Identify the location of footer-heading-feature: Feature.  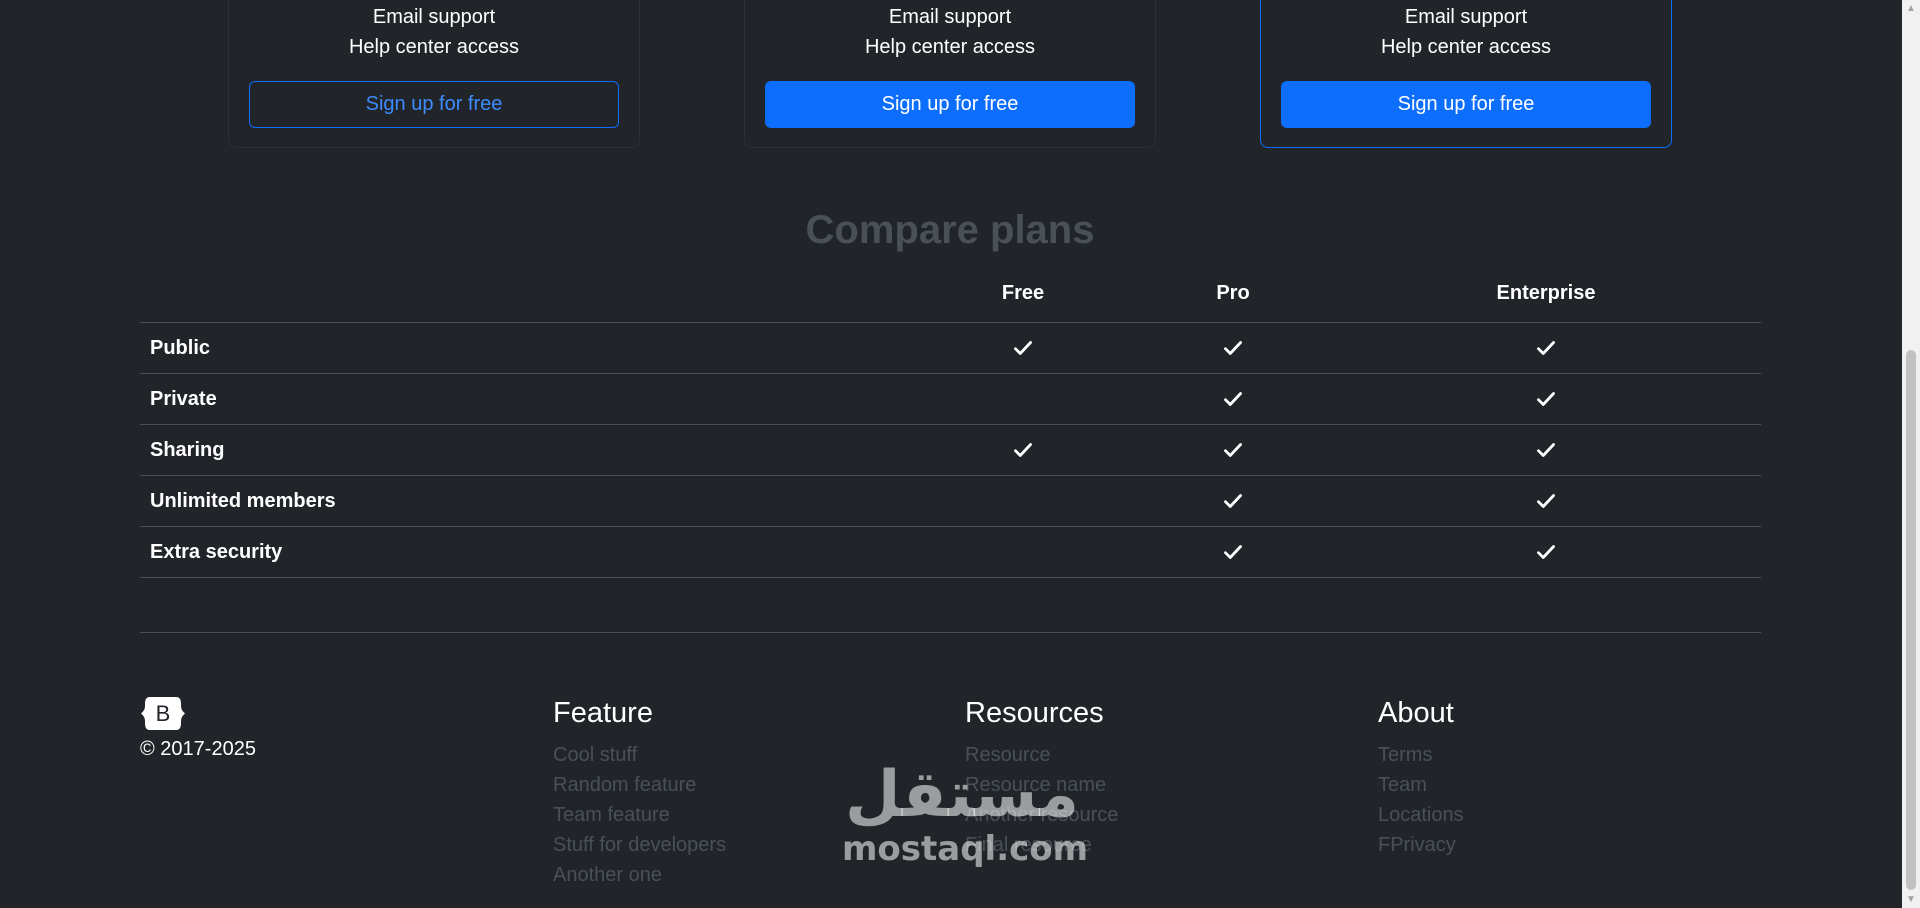
(603, 713).